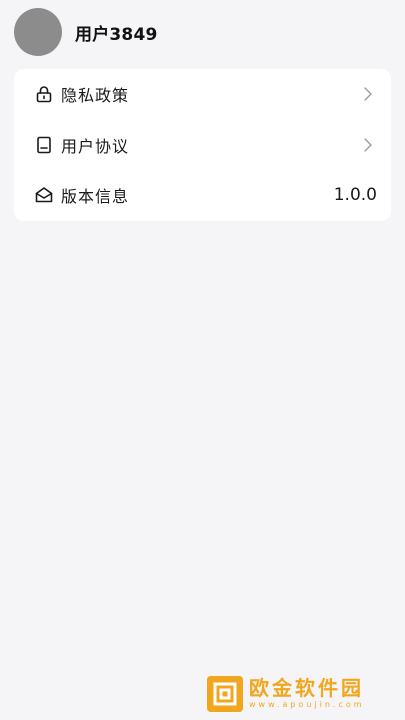 The image size is (405, 720). What do you see at coordinates (225, 694) in the screenshot?
I see `watermark-logo-icon` at bounding box center [225, 694].